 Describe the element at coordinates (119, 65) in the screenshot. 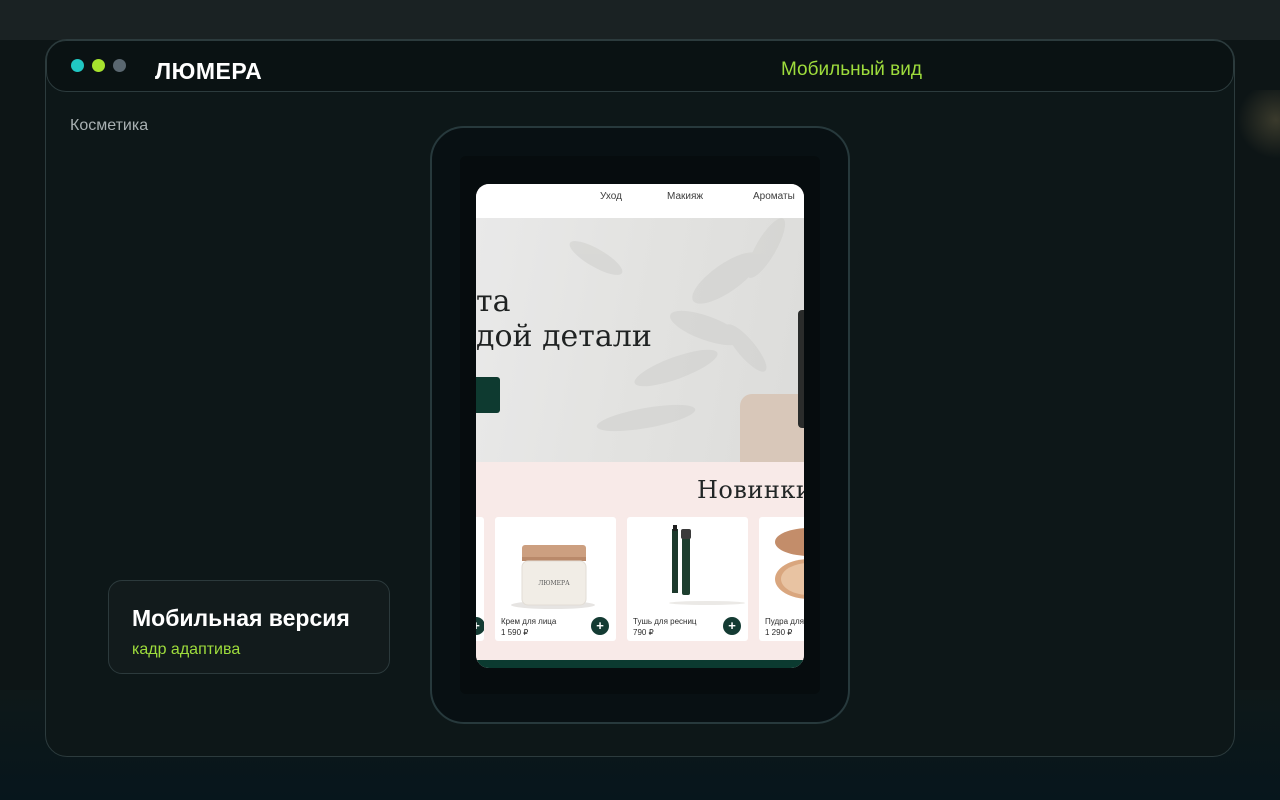

I see `window-dot-grey` at that location.